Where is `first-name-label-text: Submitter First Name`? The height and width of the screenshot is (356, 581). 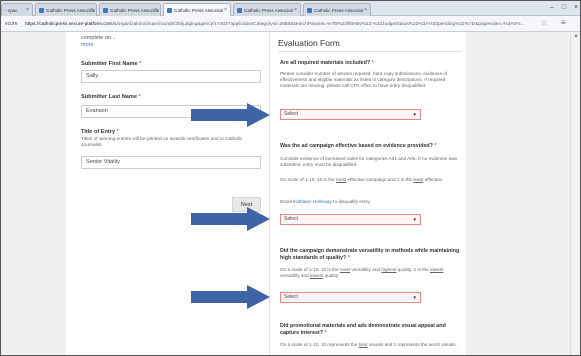 first-name-label-text: Submitter First Name is located at coordinates (109, 64).